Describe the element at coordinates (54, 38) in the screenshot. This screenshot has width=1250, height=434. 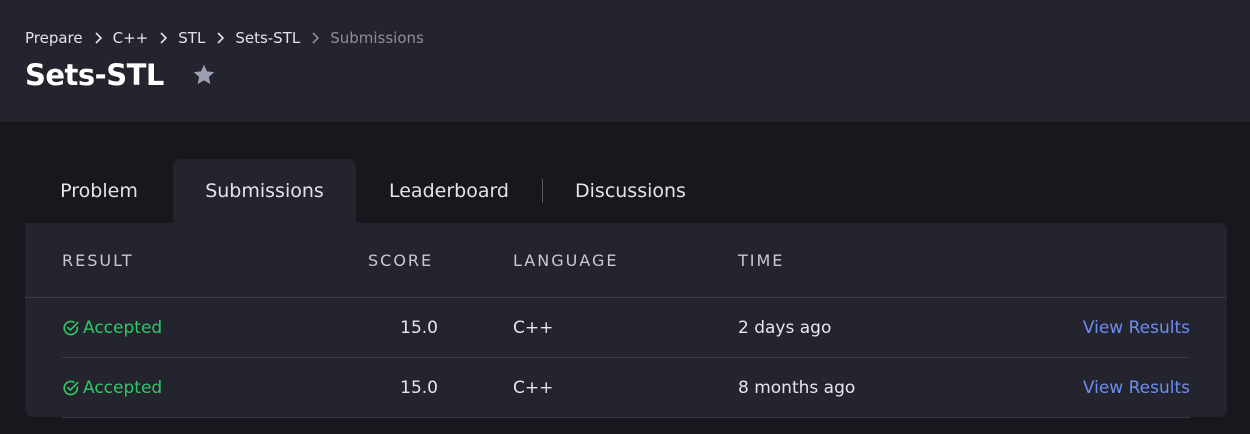
I see `breadcrumb-item-prepare: Prepare` at that location.